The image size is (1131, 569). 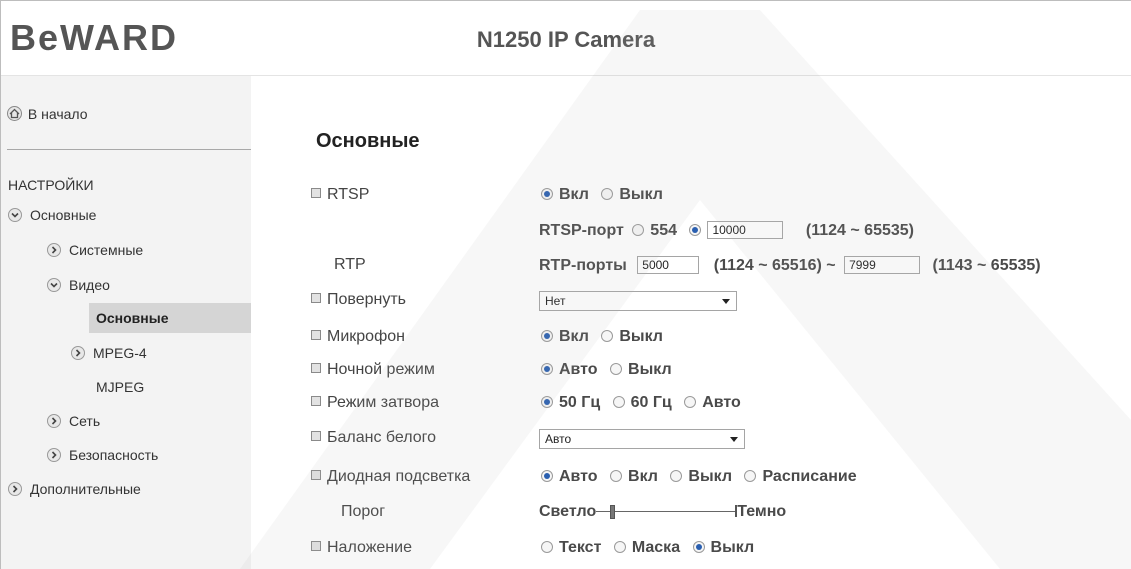 What do you see at coordinates (736, 511) in the screenshot?
I see `slider-end-marker` at bounding box center [736, 511].